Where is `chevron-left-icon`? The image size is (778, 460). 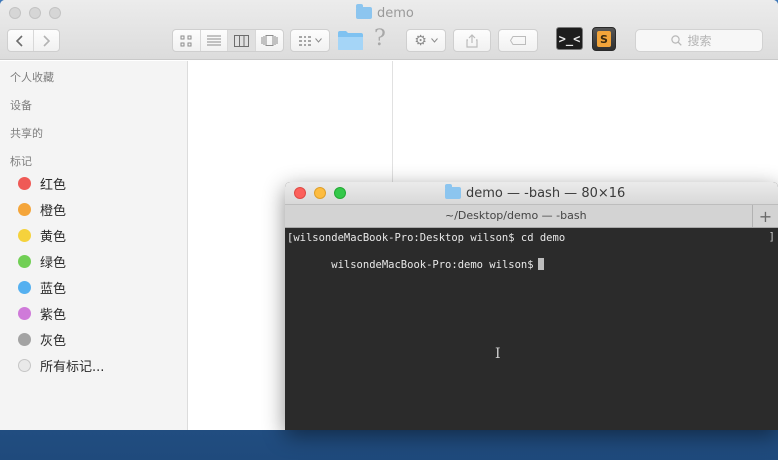 chevron-left-icon is located at coordinates (19, 40).